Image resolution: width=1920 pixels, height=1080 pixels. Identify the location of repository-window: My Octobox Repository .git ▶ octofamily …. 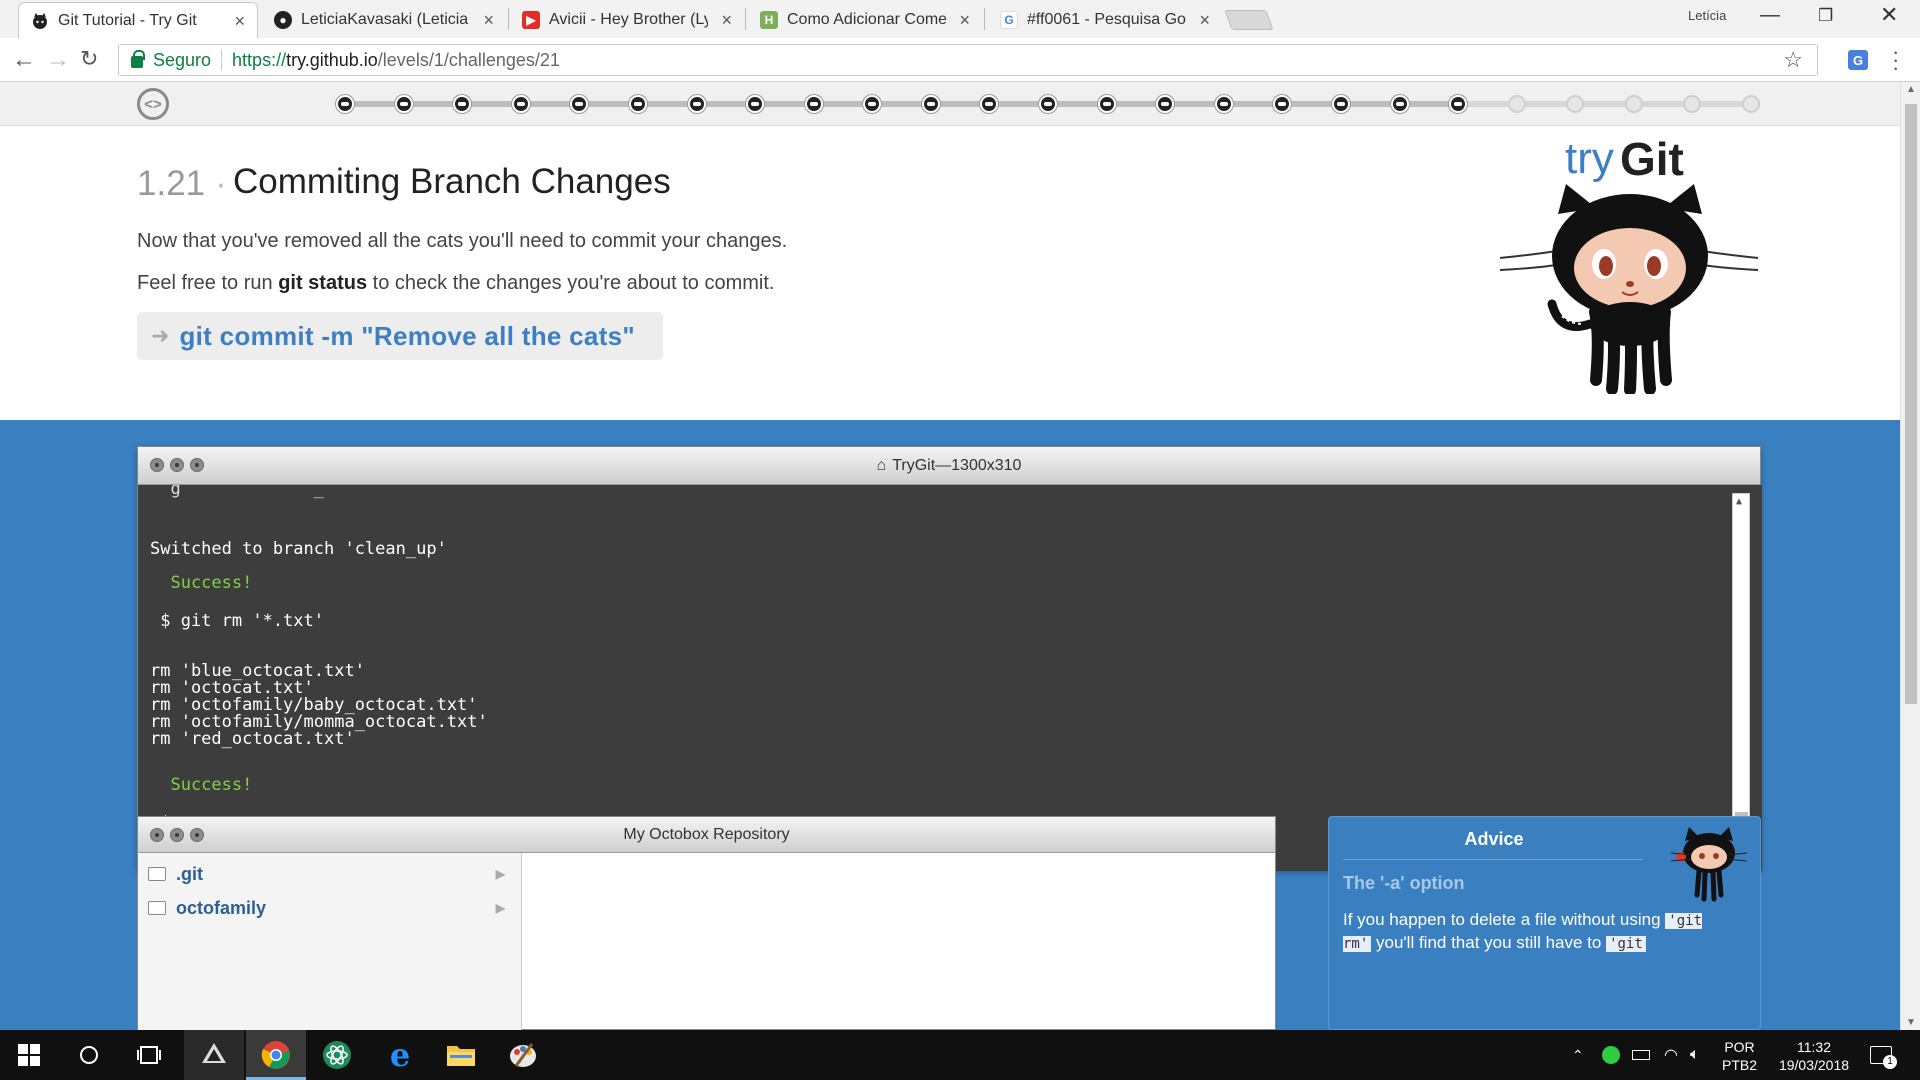
(706, 923).